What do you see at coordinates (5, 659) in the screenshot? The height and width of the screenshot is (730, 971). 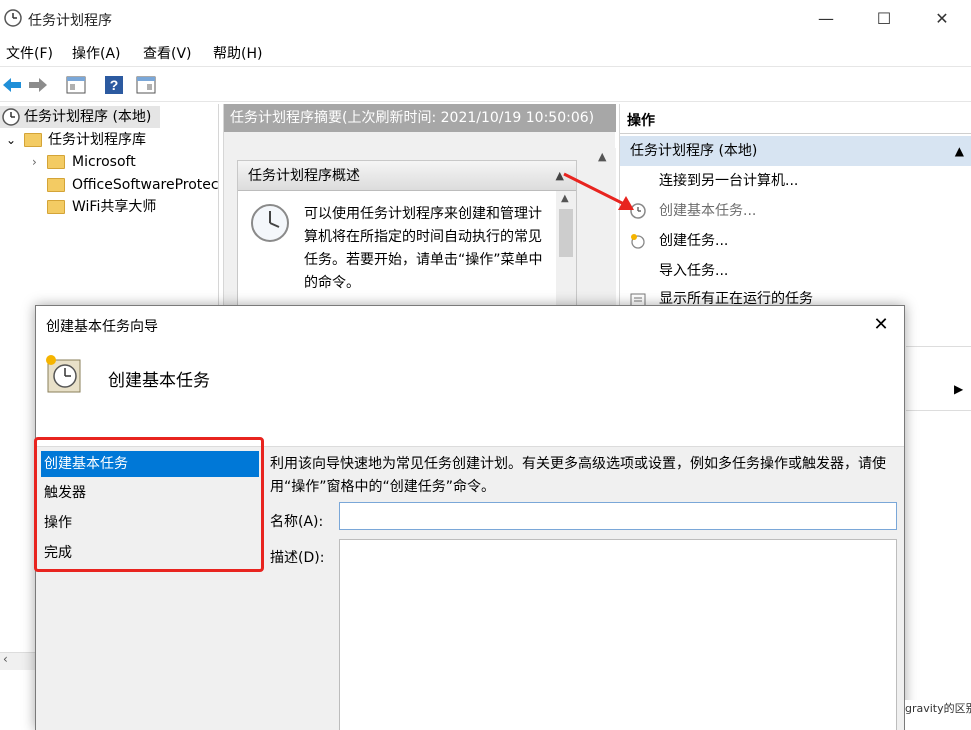 I see `scroll-left-icon: ‹` at bounding box center [5, 659].